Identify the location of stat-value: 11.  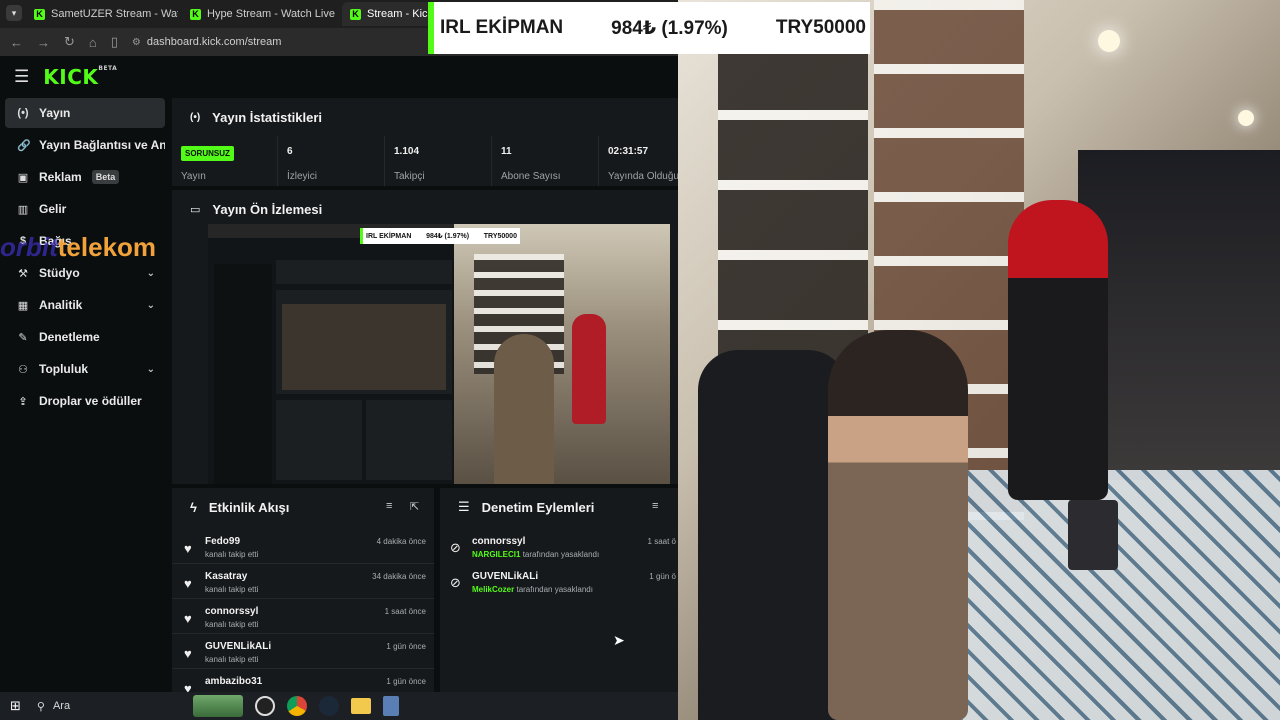
(506, 151).